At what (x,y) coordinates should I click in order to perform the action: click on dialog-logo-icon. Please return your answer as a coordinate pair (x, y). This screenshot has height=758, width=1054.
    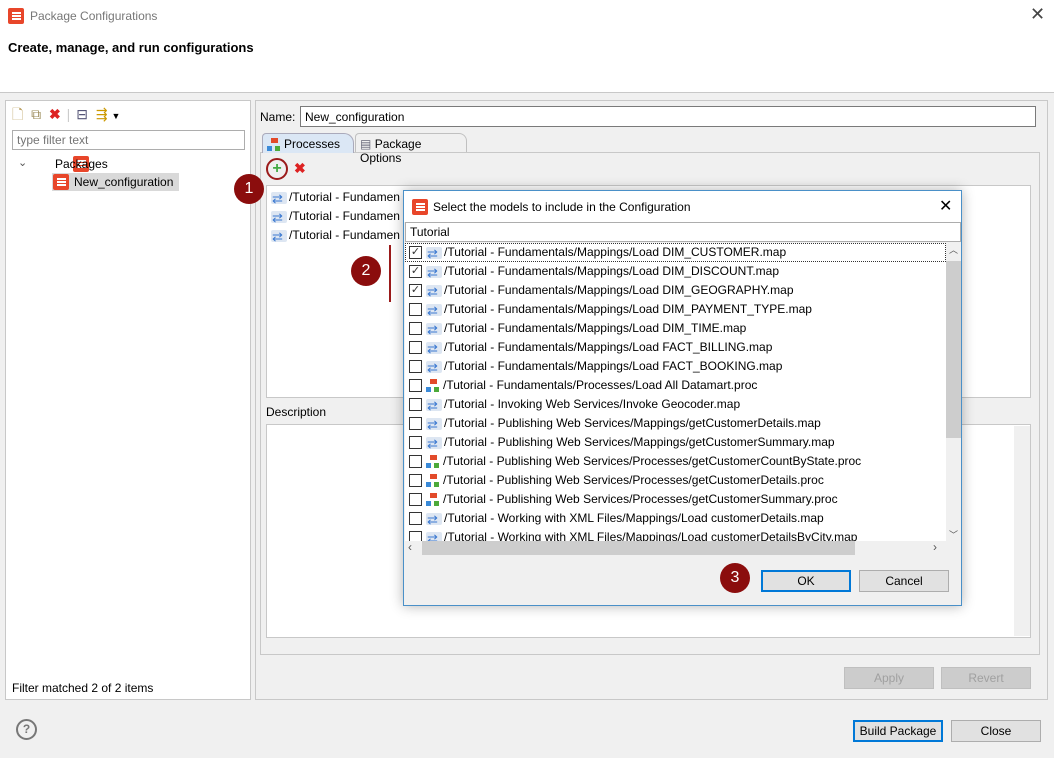
    Looking at the image, I should click on (420, 207).